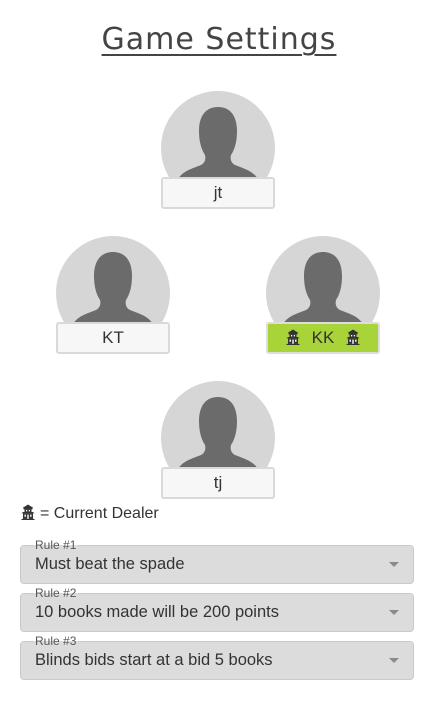 Image resolution: width=438 pixels, height=711 pixels. I want to click on rule-value: 10 books made will be 200 points, so click(157, 612).